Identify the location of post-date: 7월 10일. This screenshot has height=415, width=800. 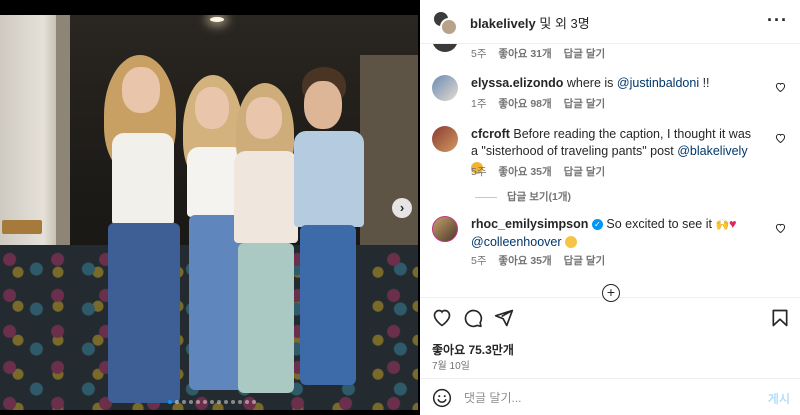
(451, 364).